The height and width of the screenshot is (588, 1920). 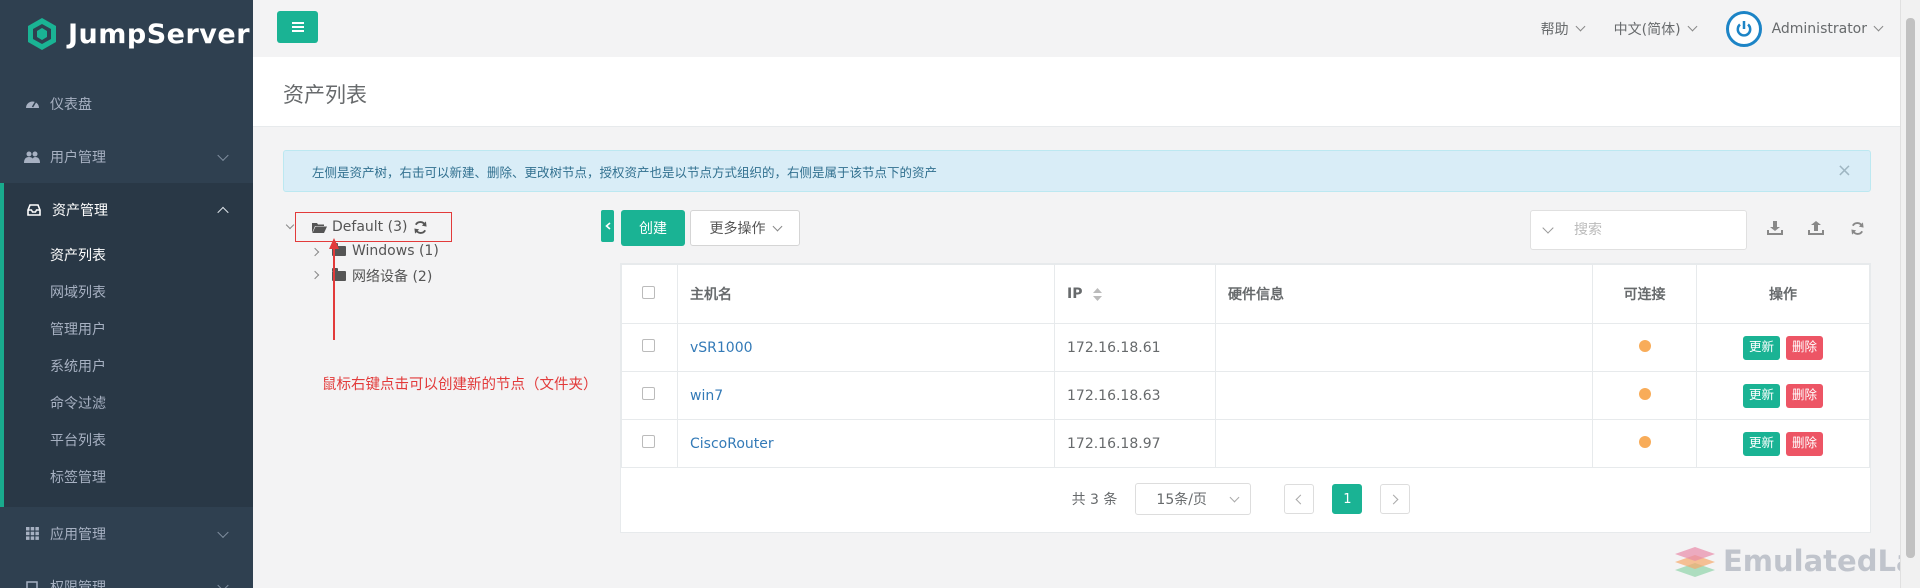 I want to click on sidebar-subitem-admin-user: 管理用户, so click(x=128, y=328).